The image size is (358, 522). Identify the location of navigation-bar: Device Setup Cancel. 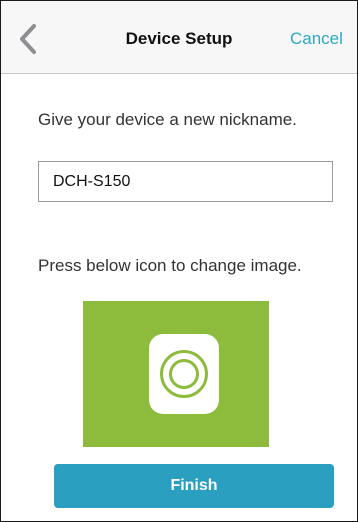
(179, 37).